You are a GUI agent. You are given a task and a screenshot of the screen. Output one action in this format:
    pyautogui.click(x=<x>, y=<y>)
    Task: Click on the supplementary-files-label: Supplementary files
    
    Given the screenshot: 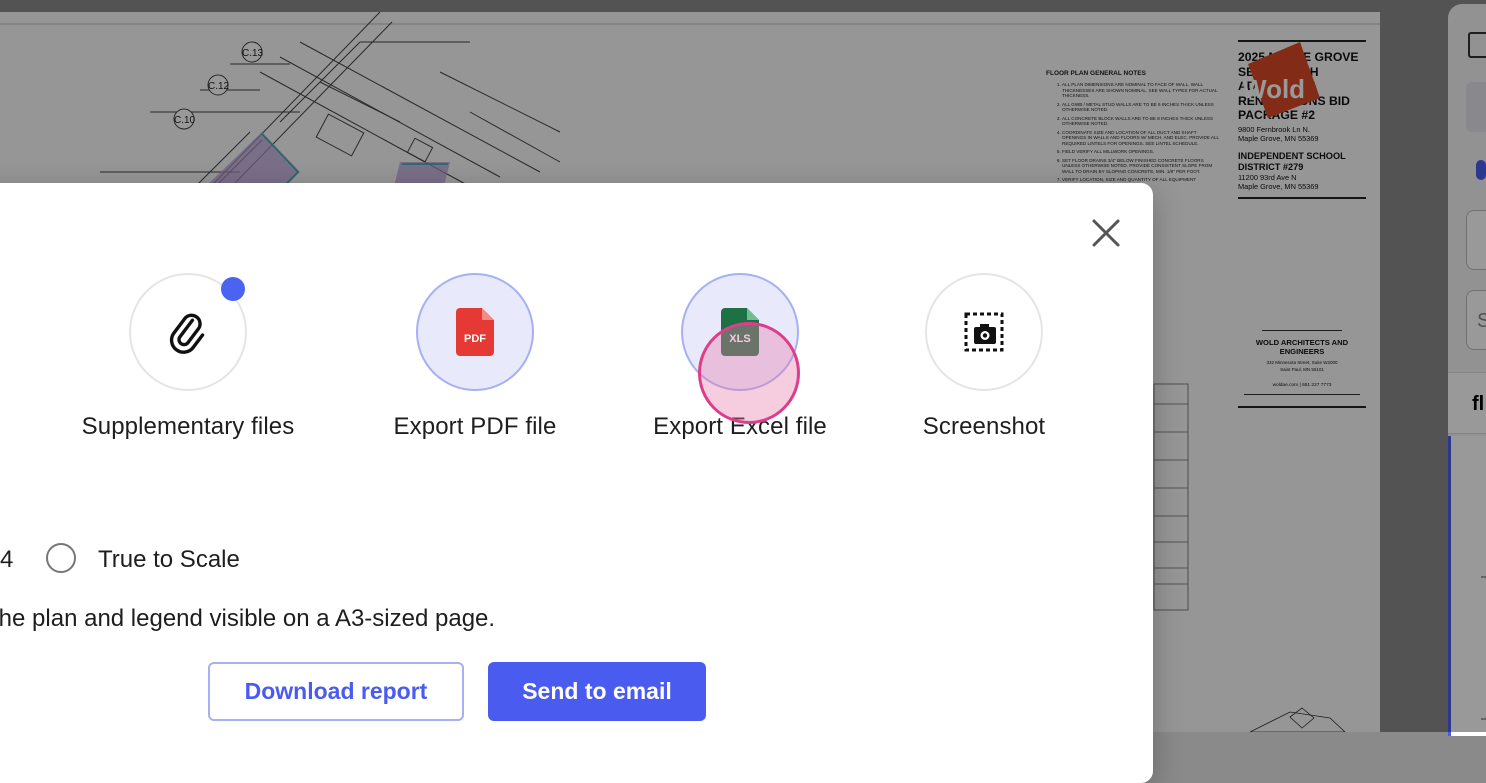 What is the action you would take?
    pyautogui.click(x=188, y=426)
    